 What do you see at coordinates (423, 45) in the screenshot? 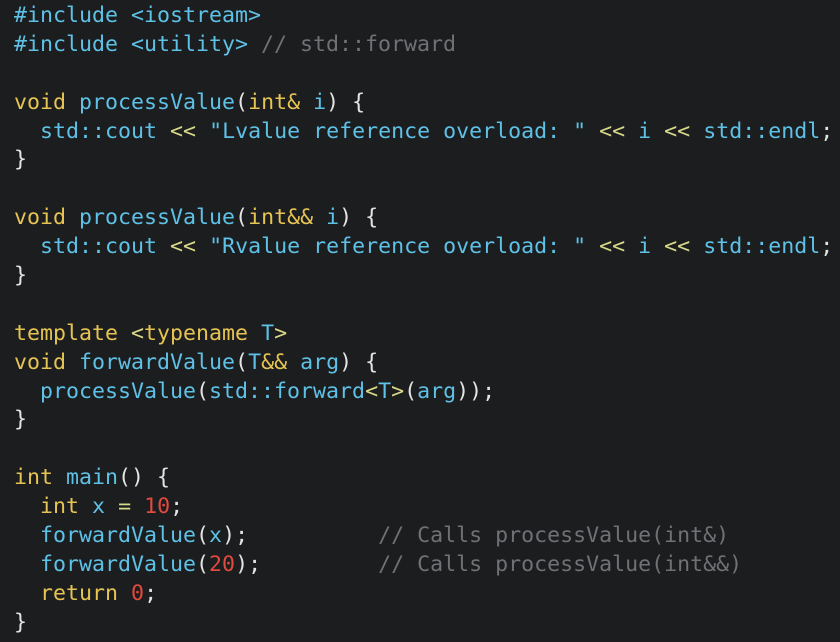
I see `code-line: #include <utility> // std::forward` at bounding box center [423, 45].